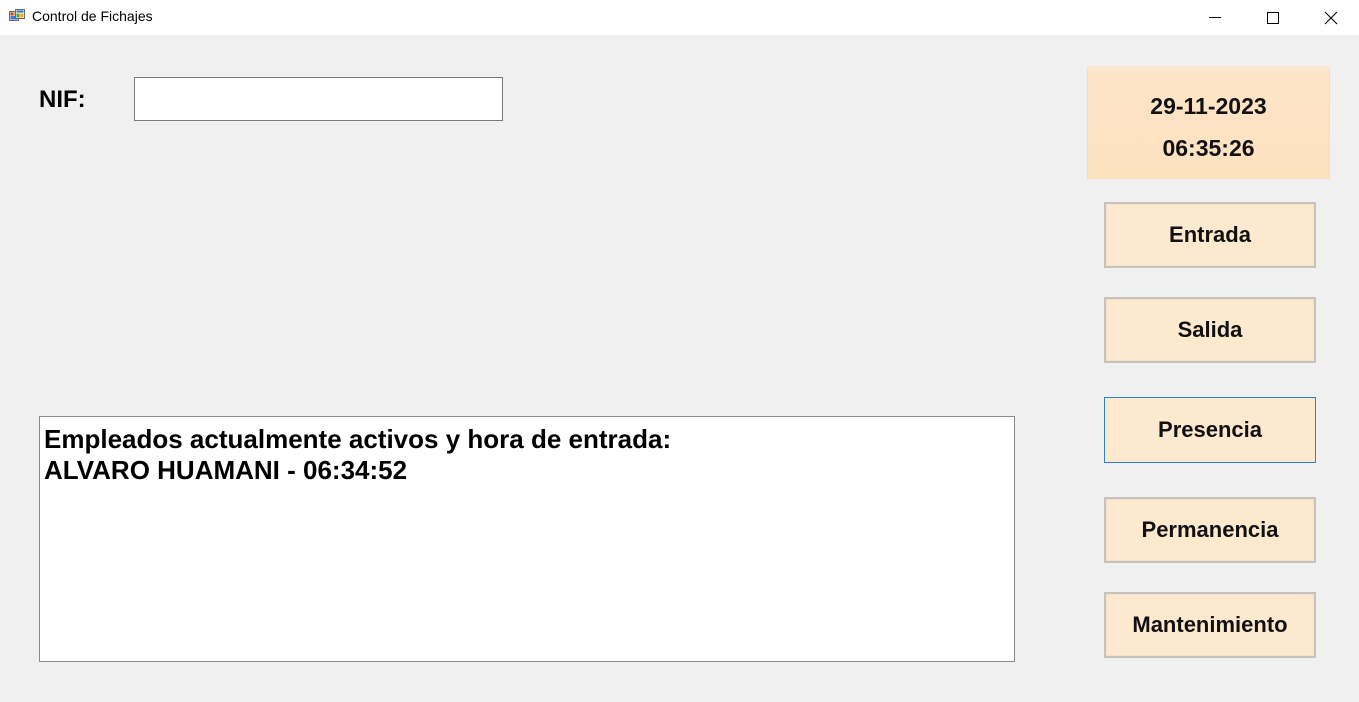 Image resolution: width=1359 pixels, height=702 pixels. What do you see at coordinates (318, 99) in the screenshot?
I see `nif-input` at bounding box center [318, 99].